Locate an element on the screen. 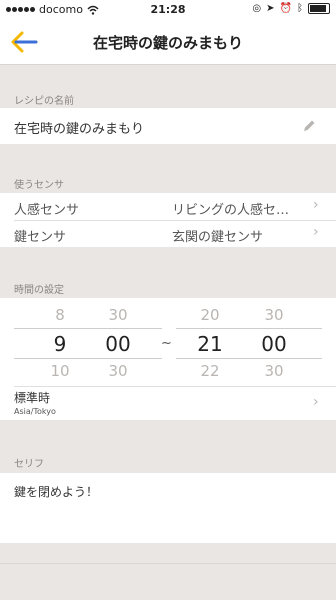 The width and height of the screenshot is (336, 600). sensors-list: 人感センサ リビングの人感セ… › 鍵センサ 玄関の鍵センサ › is located at coordinates (168, 220).